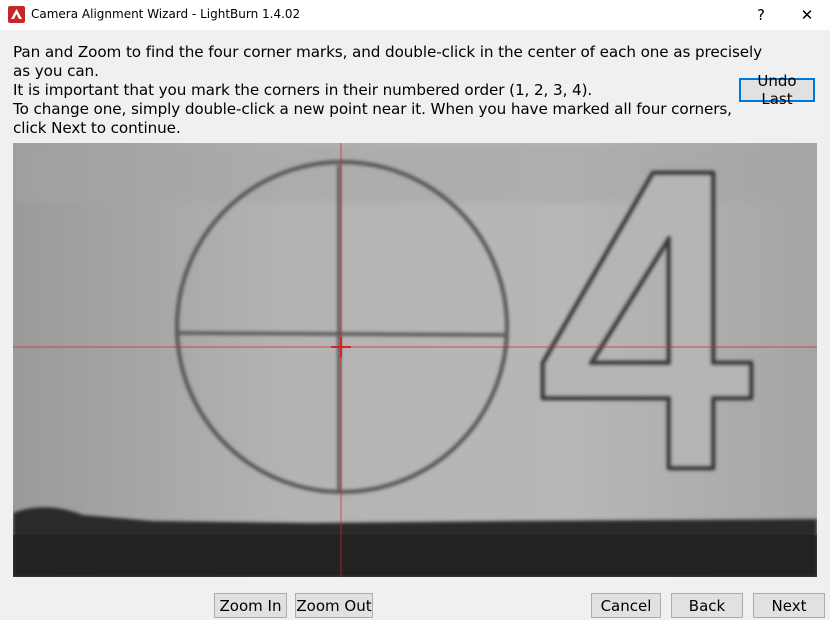 This screenshot has width=830, height=620. I want to click on instruction-line-5: click Next to continue., so click(97, 128).